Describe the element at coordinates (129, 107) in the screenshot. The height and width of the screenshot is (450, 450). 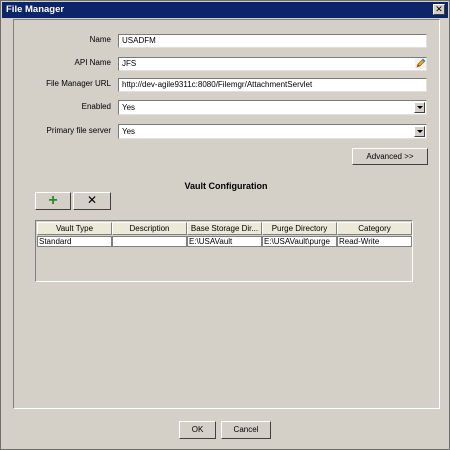
I see `enabled-value: Yes` at that location.